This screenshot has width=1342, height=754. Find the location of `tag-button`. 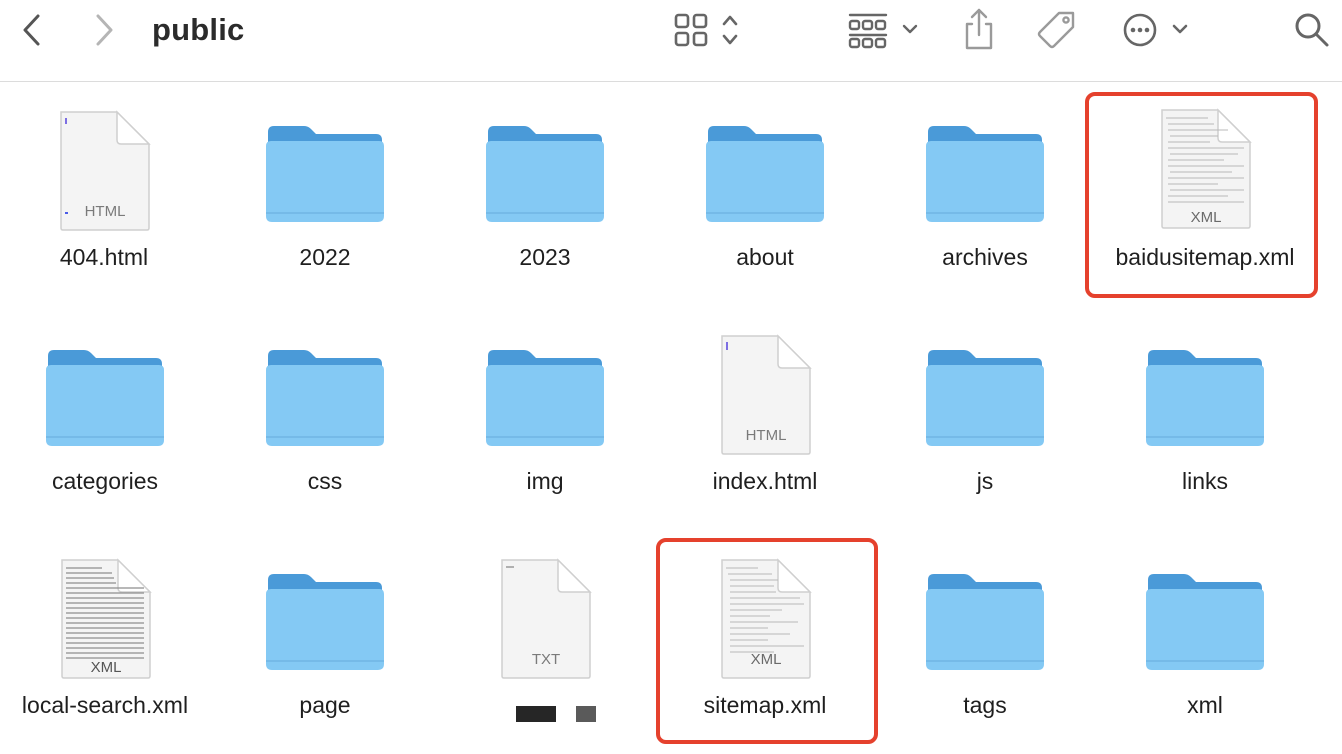

tag-button is located at coordinates (1057, 31).